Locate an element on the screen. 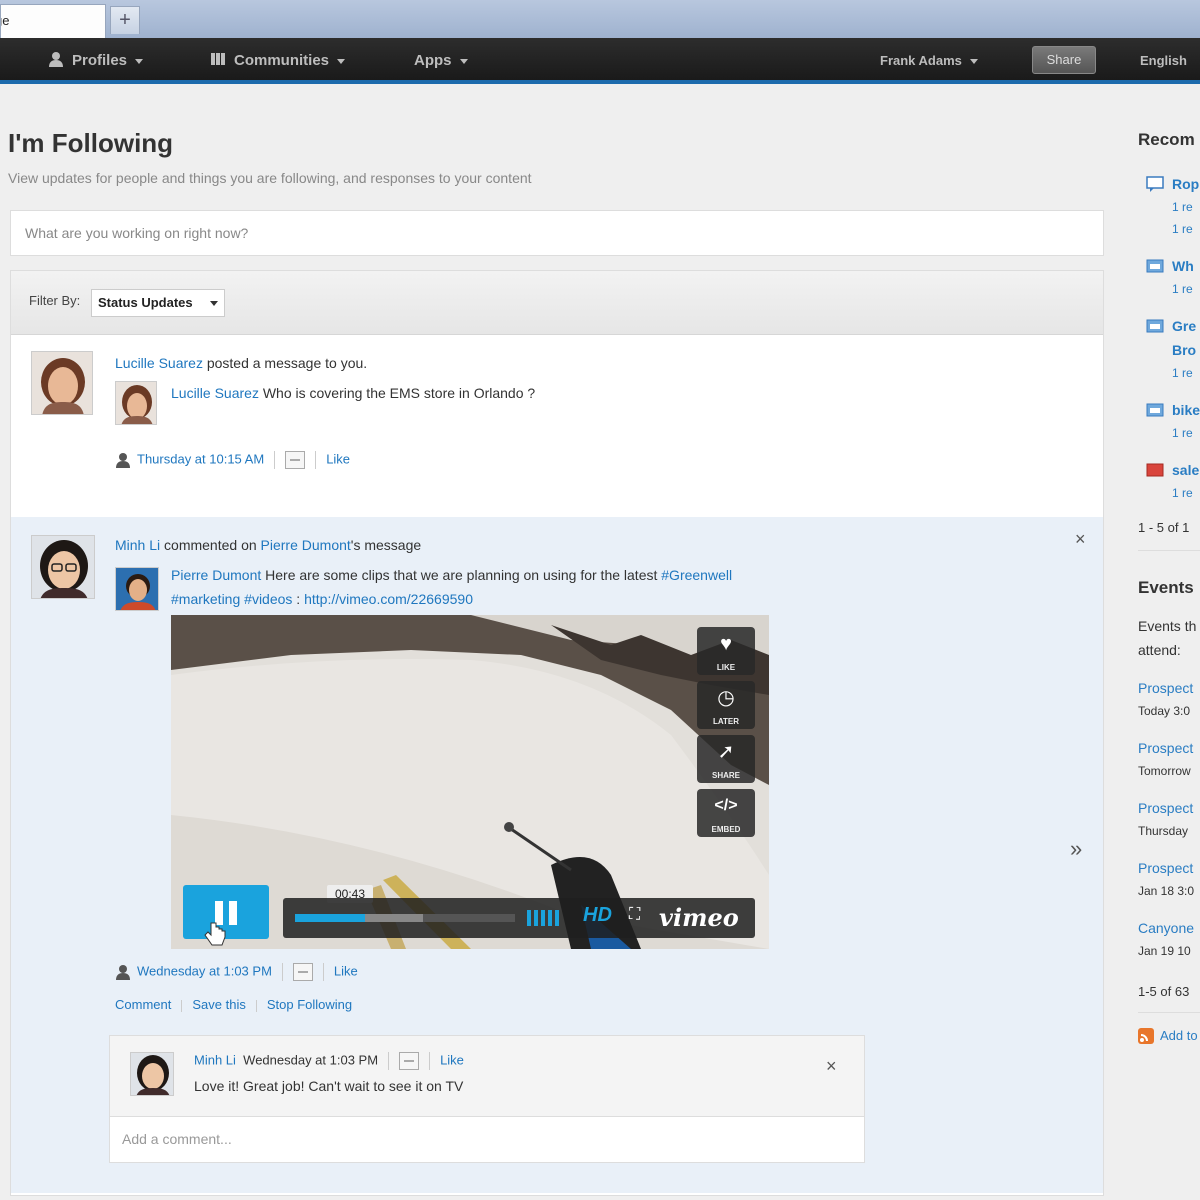  file-icon is located at coordinates (1155, 470).